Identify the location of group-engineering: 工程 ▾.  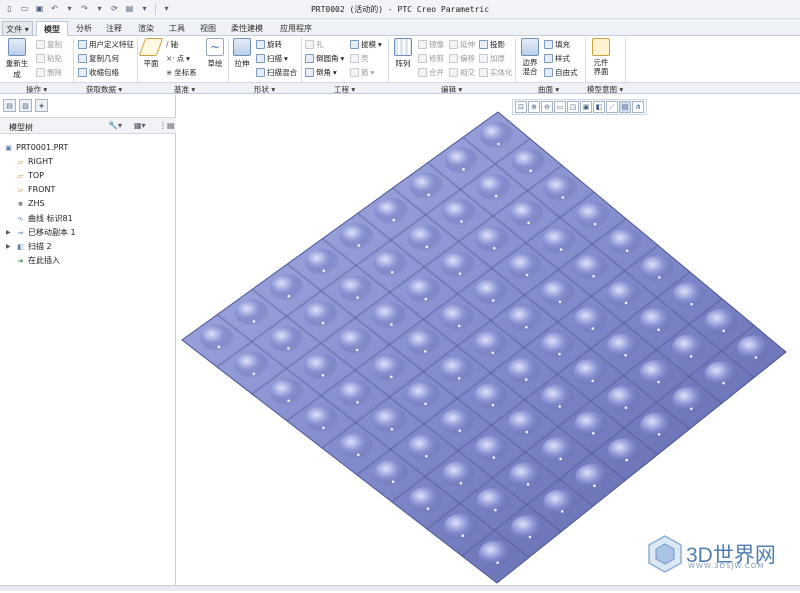
(344, 89).